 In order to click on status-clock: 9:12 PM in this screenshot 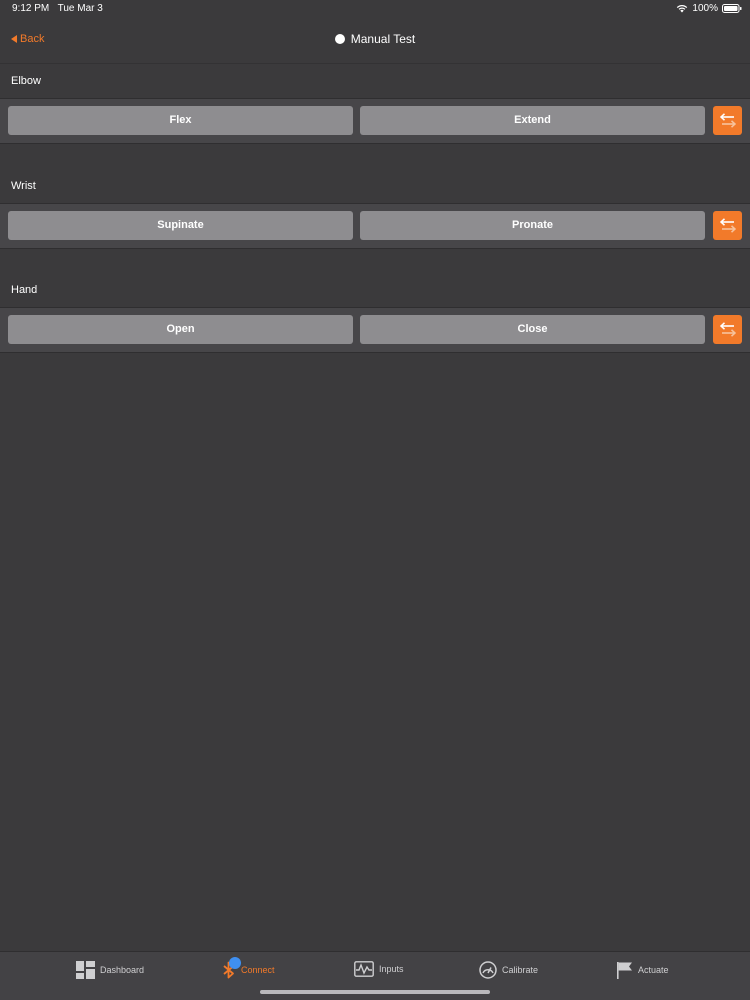, I will do `click(31, 8)`.